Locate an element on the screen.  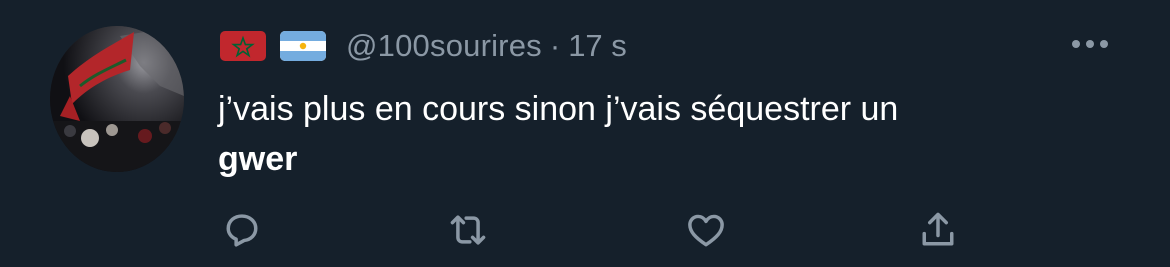
tweet-header: @100sourires · 17 s is located at coordinates (423, 46).